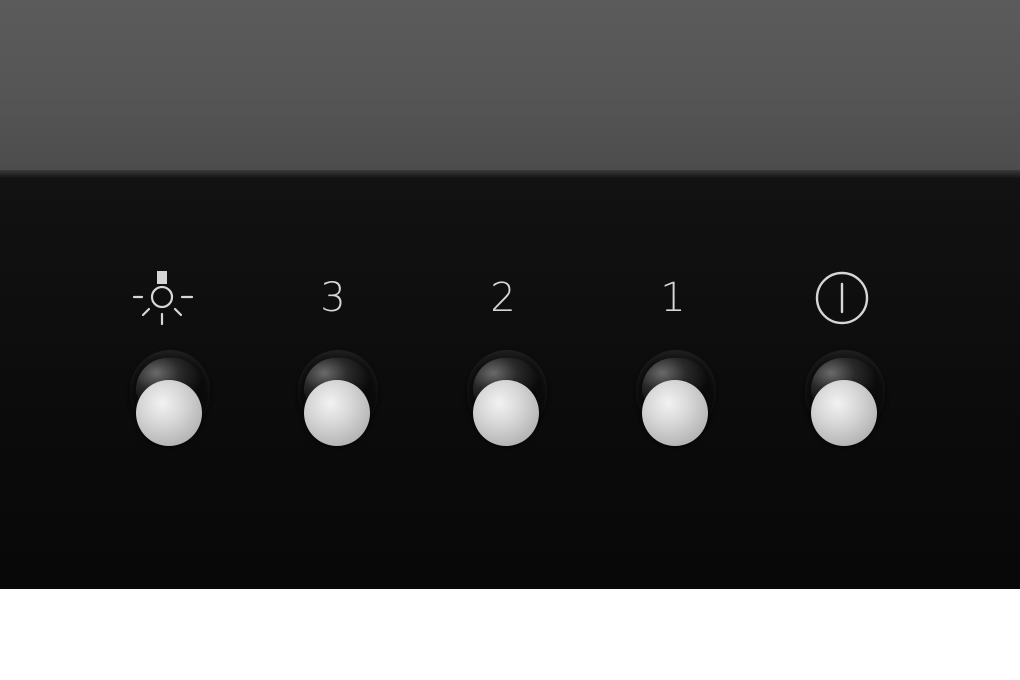  What do you see at coordinates (842, 298) in the screenshot?
I see `power-icon` at bounding box center [842, 298].